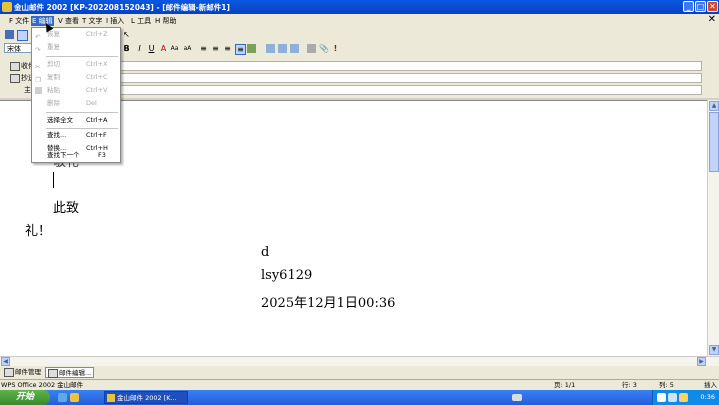 This screenshot has height=405, width=719. I want to click on attach-icon: 📎, so click(324, 48).